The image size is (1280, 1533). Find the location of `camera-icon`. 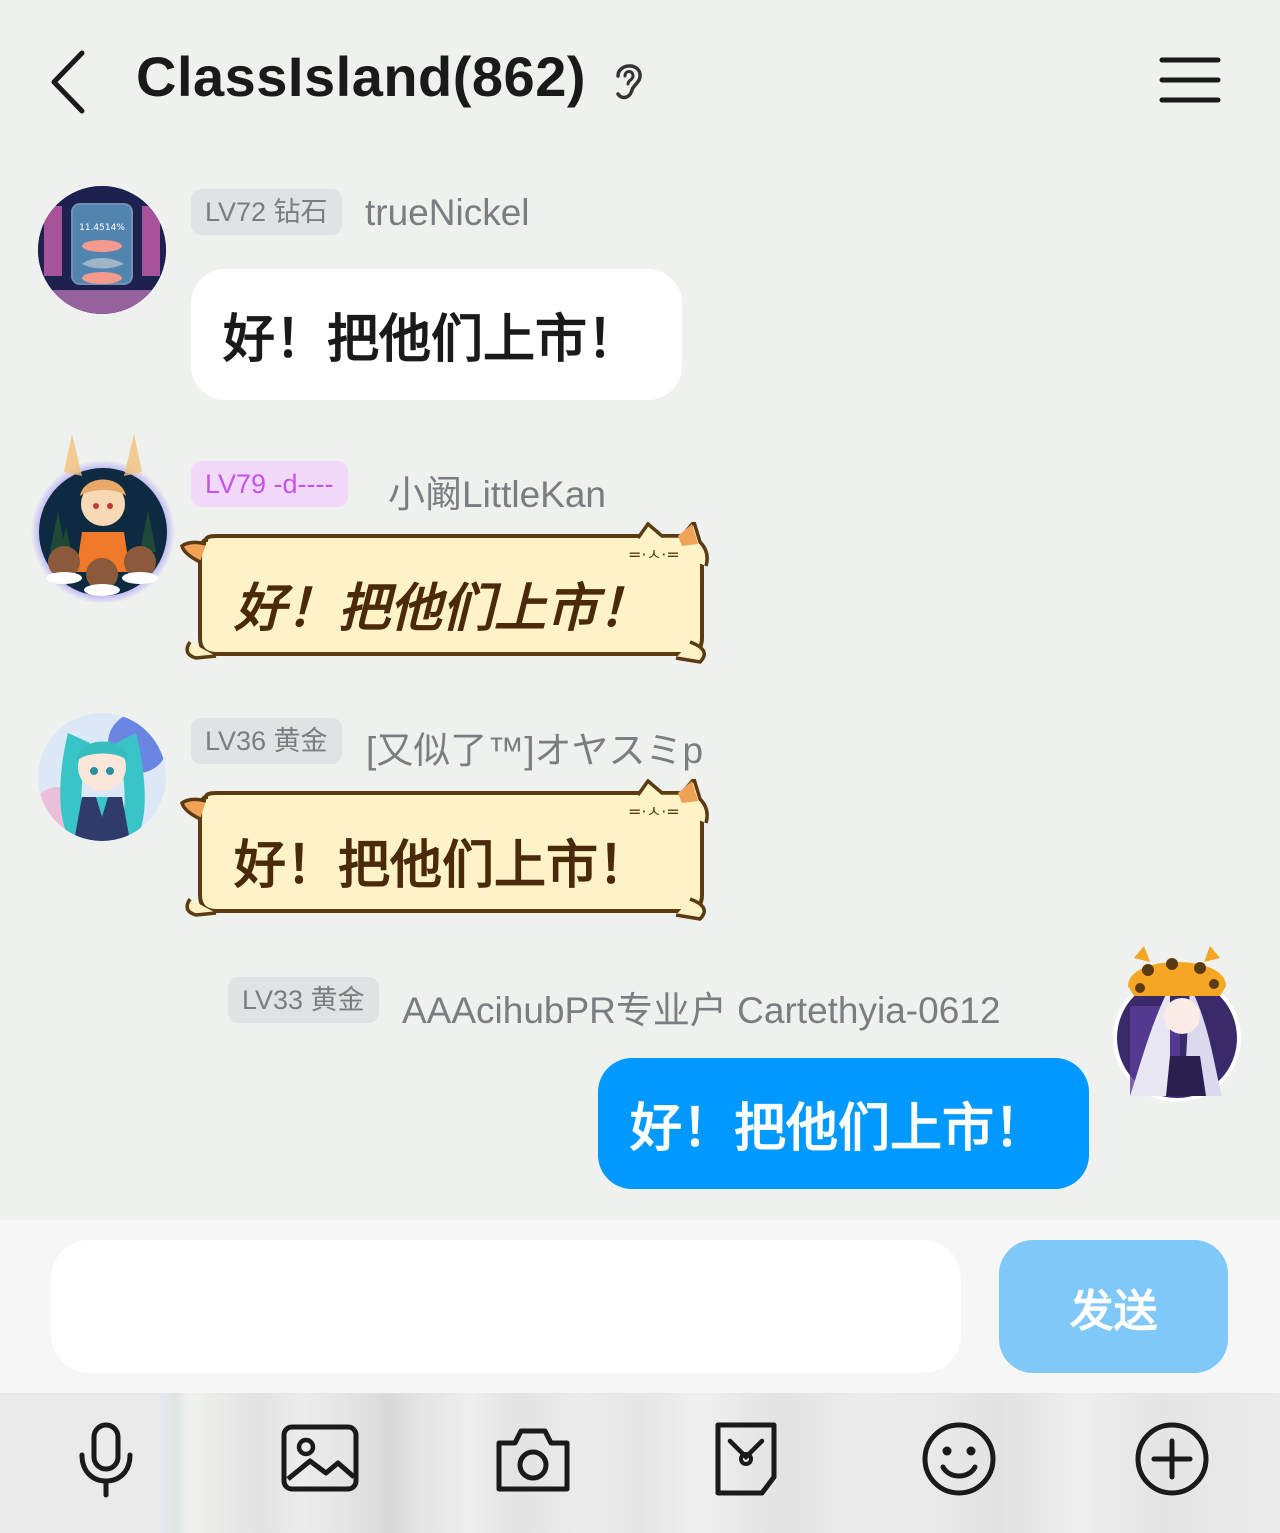

camera-icon is located at coordinates (533, 1460).